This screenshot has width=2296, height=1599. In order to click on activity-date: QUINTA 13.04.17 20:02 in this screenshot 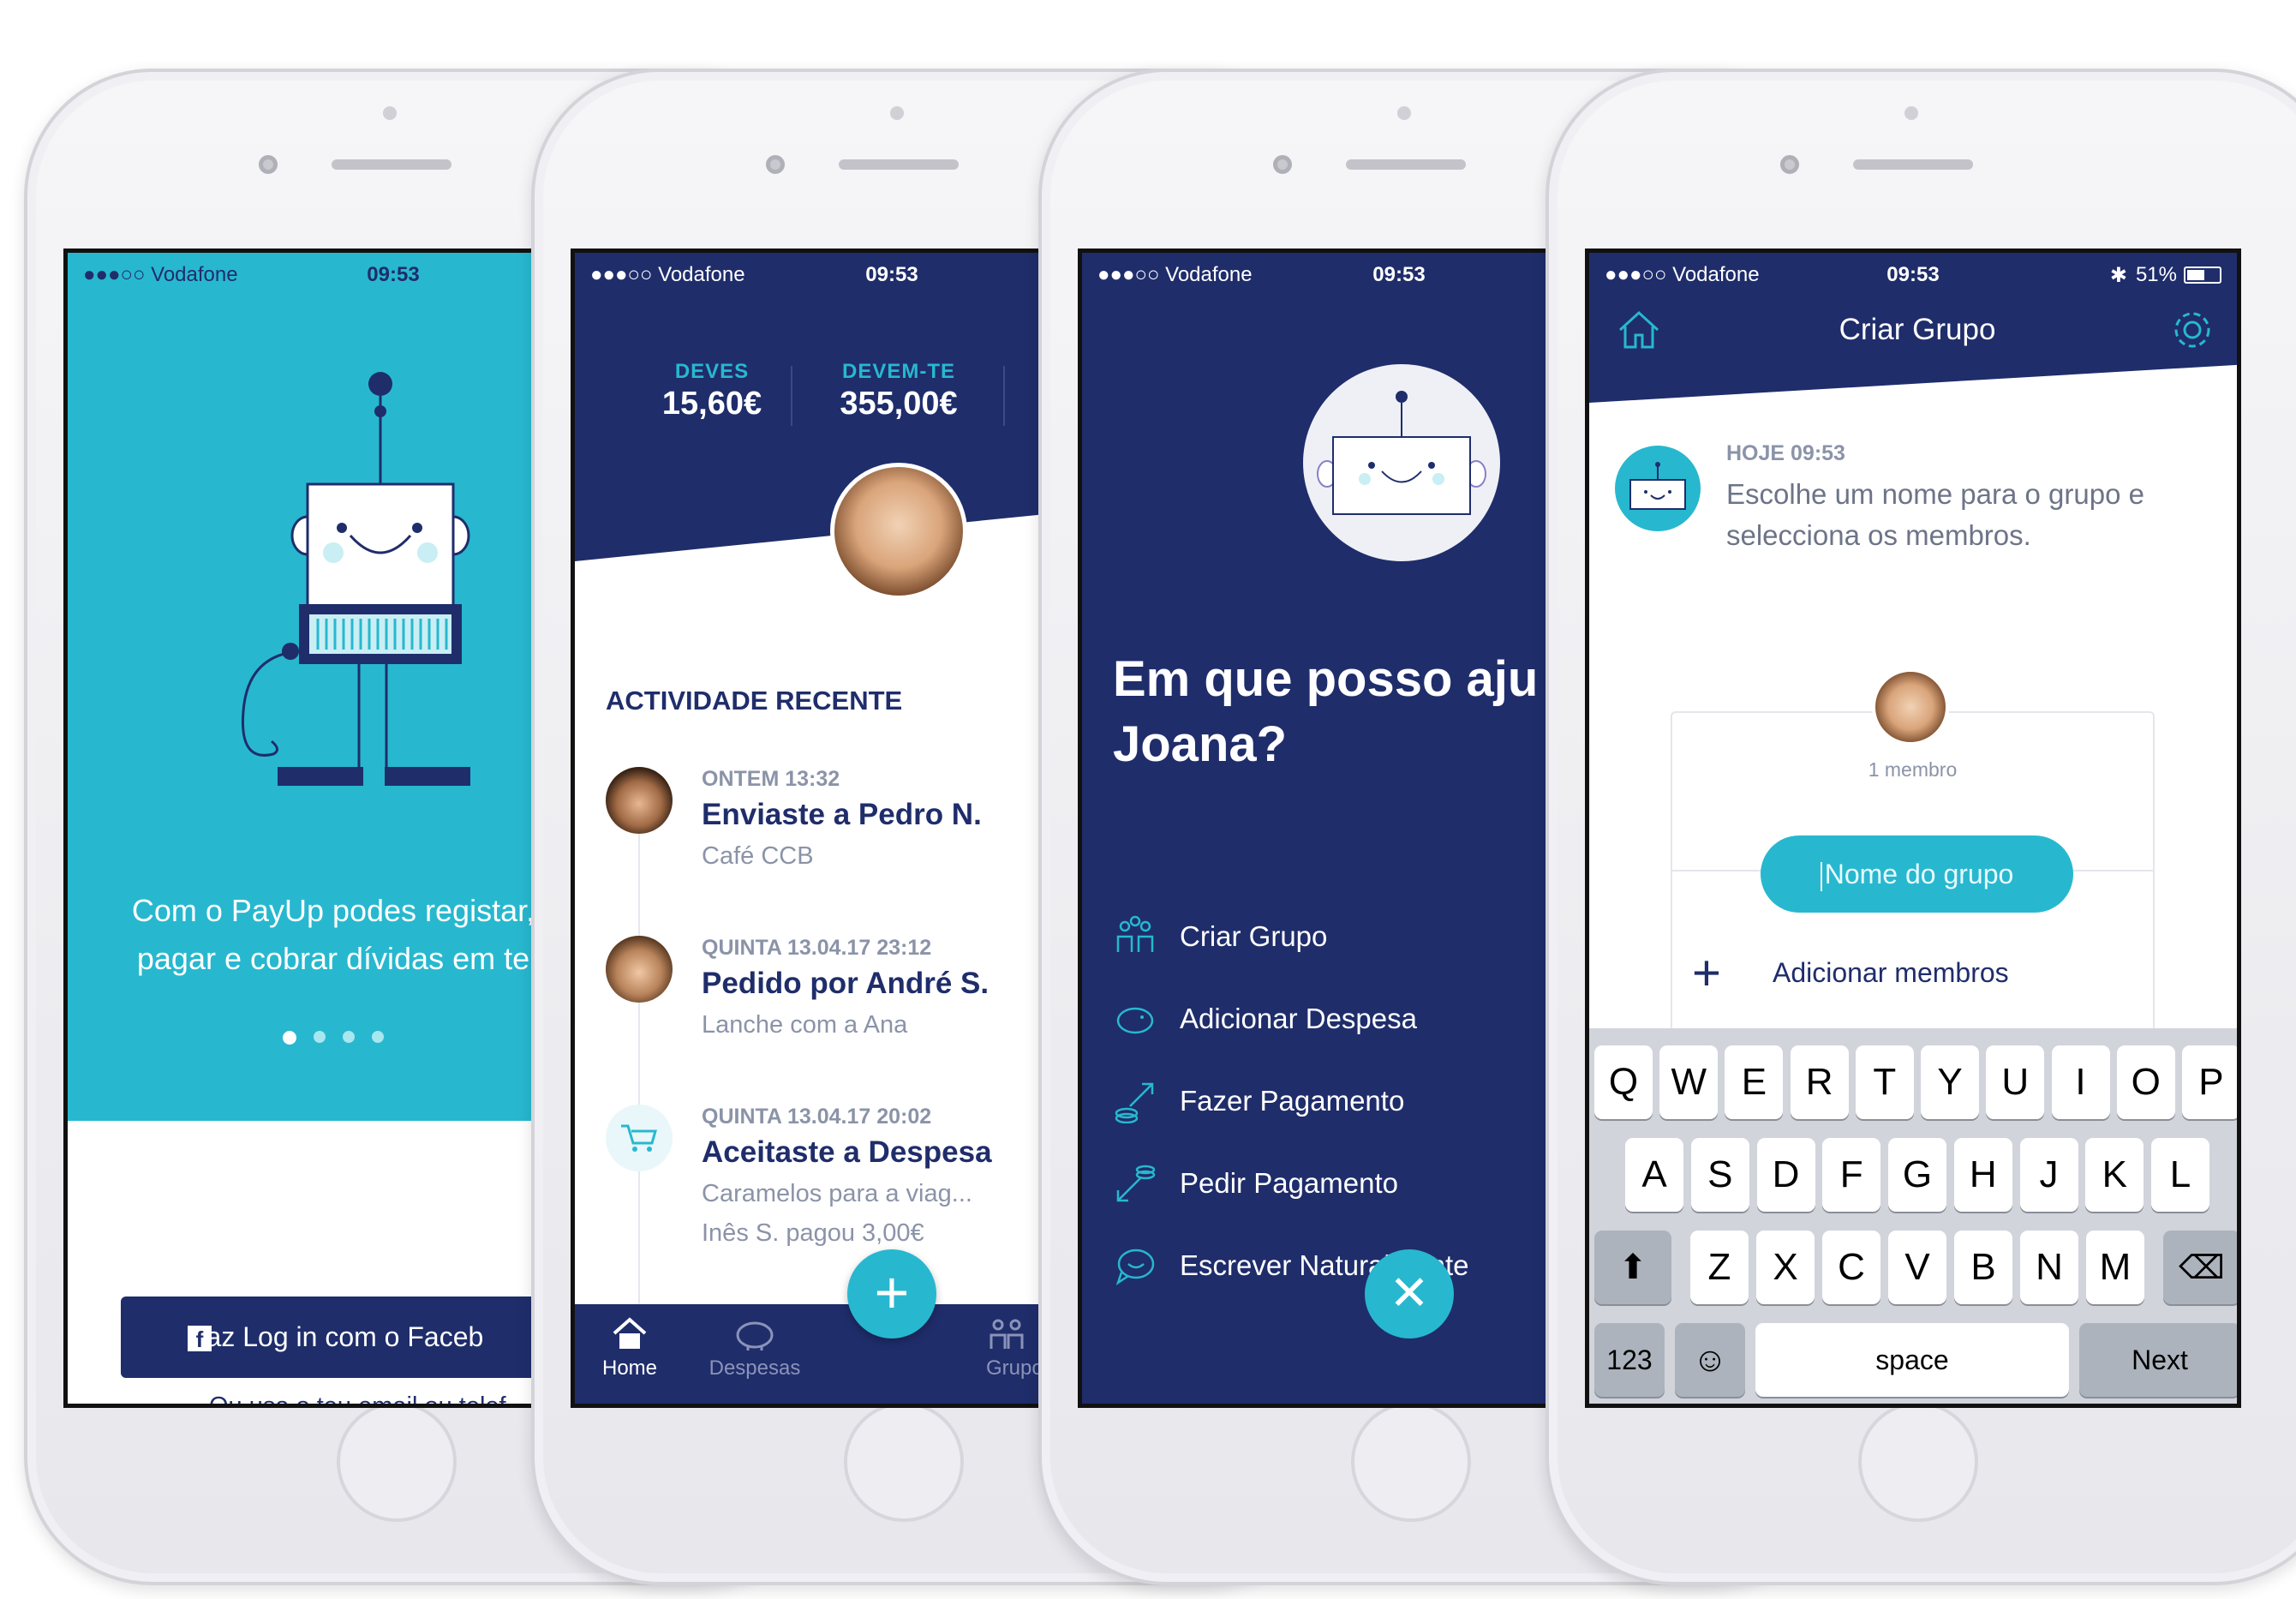, I will do `click(817, 1117)`.